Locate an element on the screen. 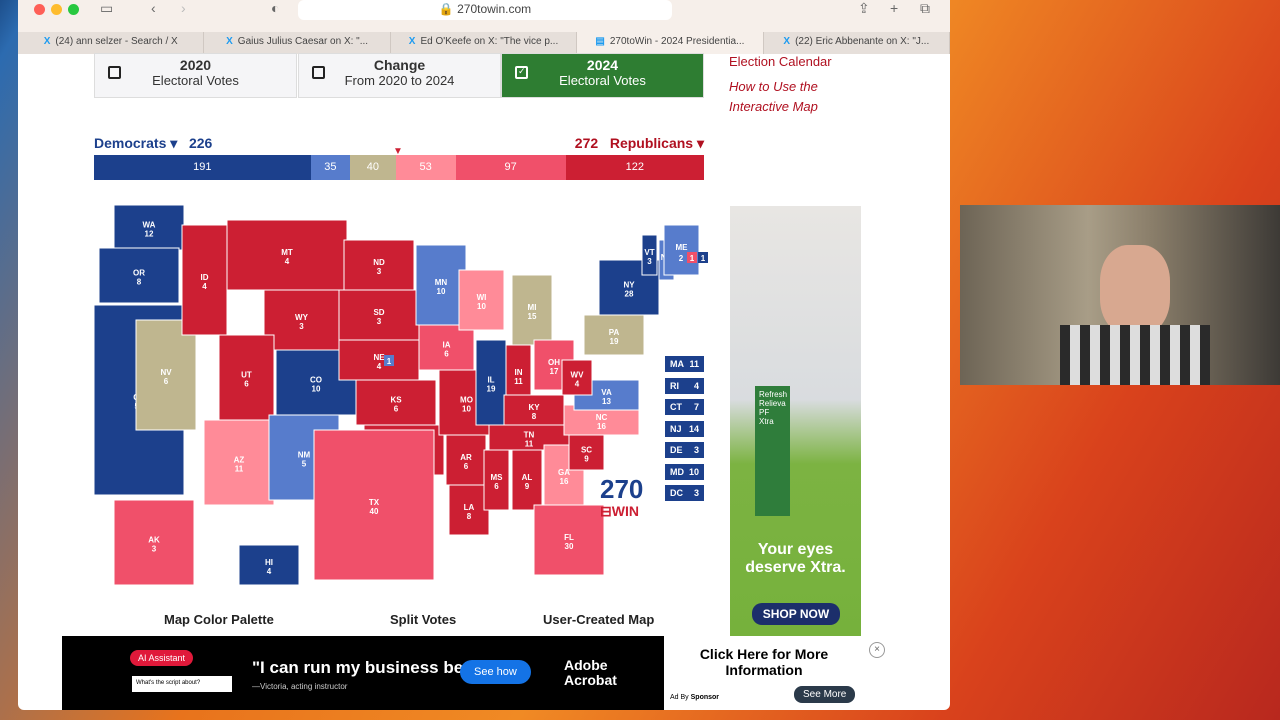 The width and height of the screenshot is (1280, 720). bottom-tab: Split Votes is located at coordinates (423, 619).